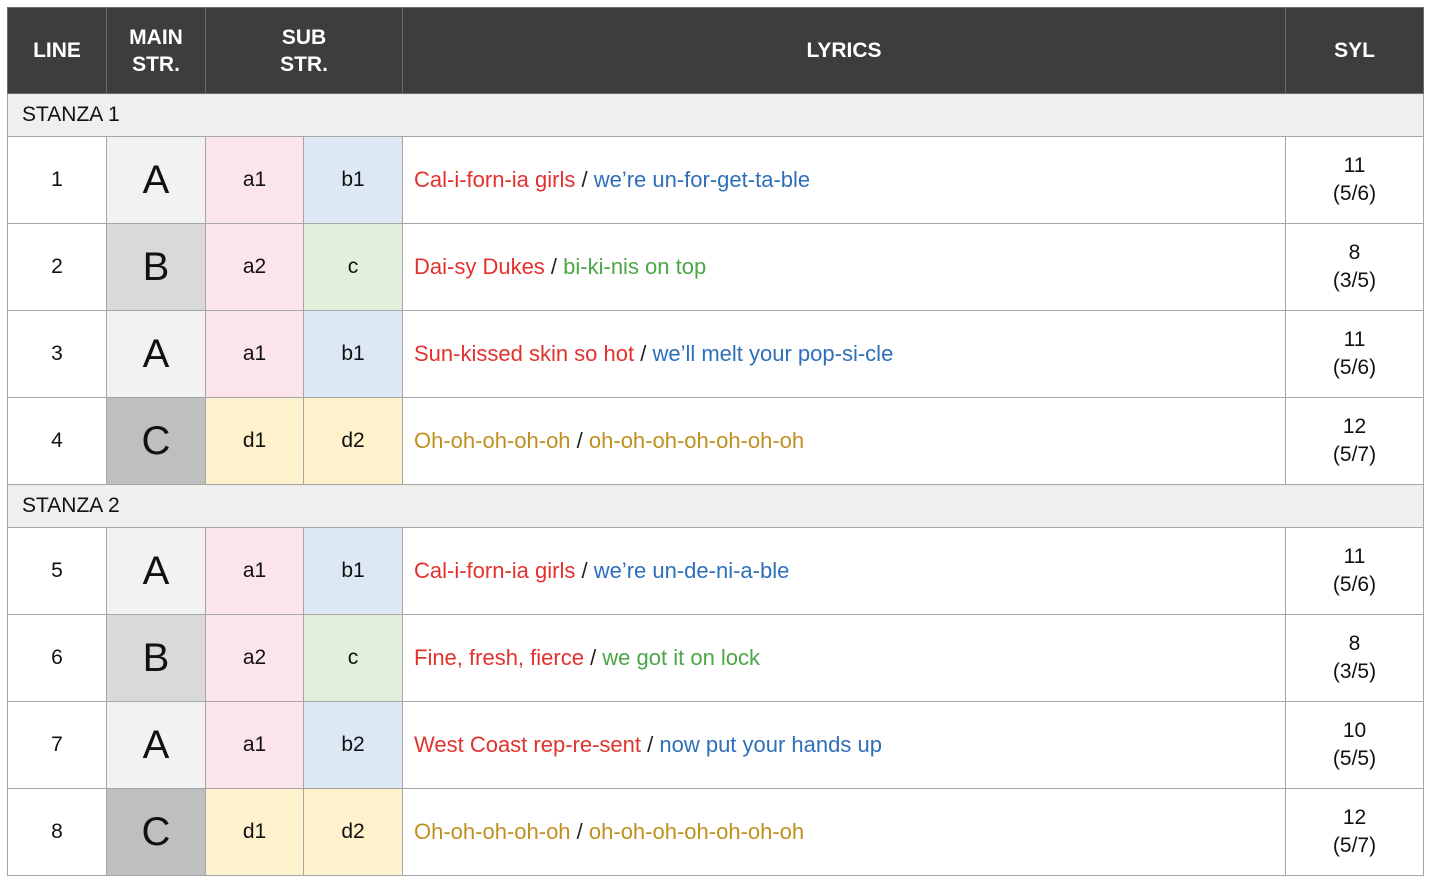 The width and height of the screenshot is (1430, 884). Describe the element at coordinates (57, 441) in the screenshot. I see `line-number: 4` at that location.